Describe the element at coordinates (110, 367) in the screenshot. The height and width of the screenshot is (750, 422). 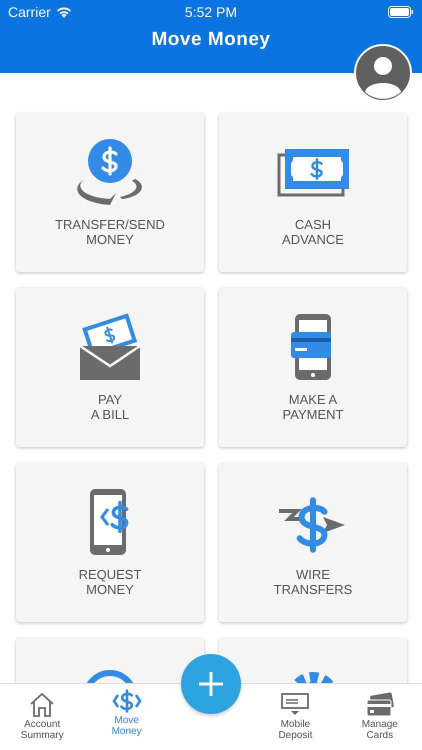
I see `action-card: PAY A BILL` at that location.